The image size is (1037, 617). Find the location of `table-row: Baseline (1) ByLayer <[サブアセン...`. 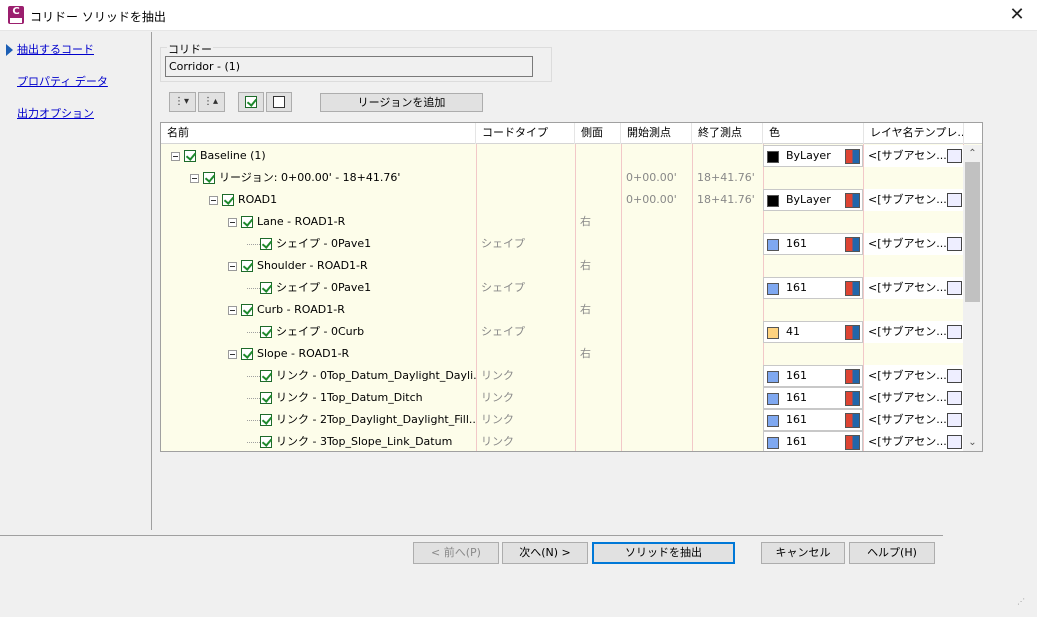

table-row: Baseline (1) ByLayer <[サブアセン... is located at coordinates (562, 156).